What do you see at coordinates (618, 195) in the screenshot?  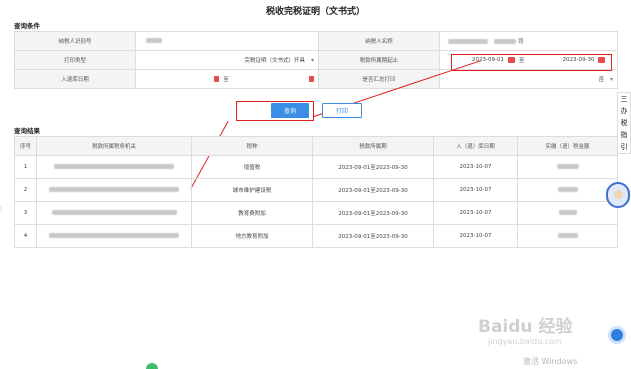 I see `assistant-avatar-icon` at bounding box center [618, 195].